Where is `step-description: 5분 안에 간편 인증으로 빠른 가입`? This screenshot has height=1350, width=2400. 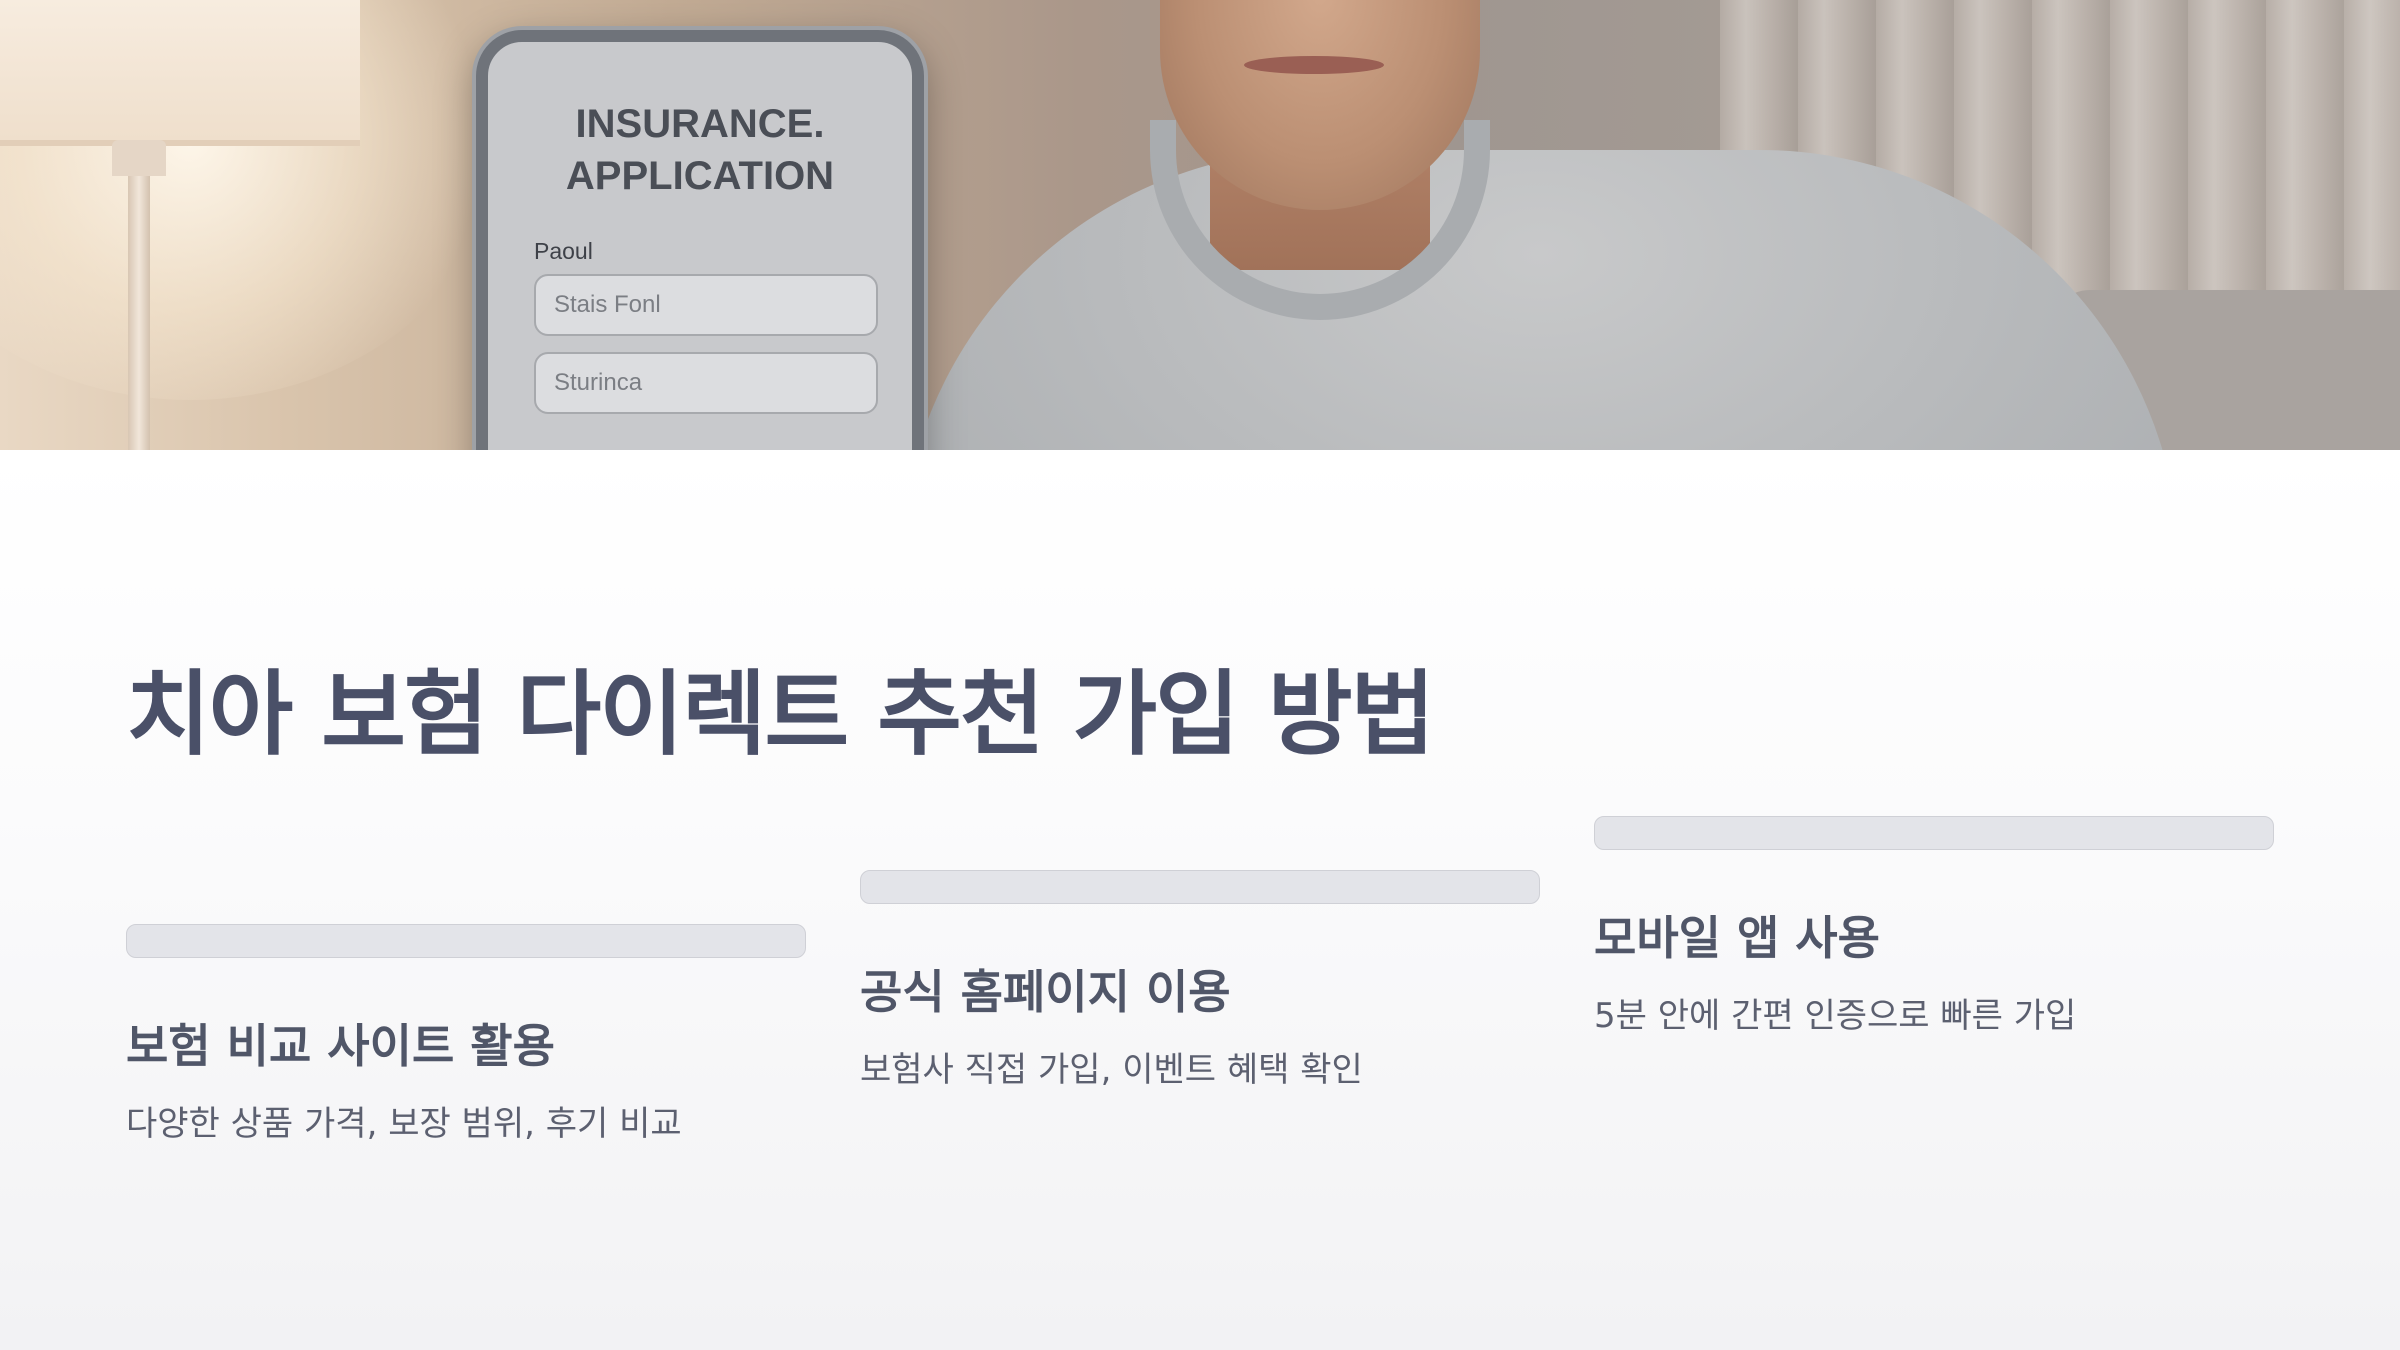
step-description: 5분 안에 간편 인증으로 빠른 가입 is located at coordinates (1835, 1016).